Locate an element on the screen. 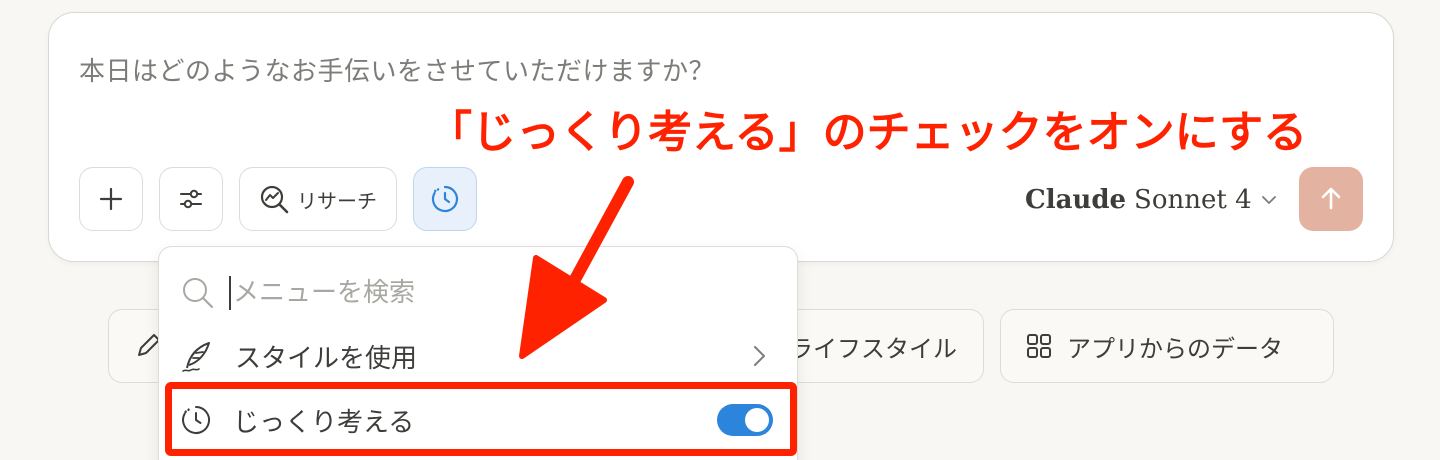 This screenshot has height=460, width=1440. annotation-arrow is located at coordinates (576, 267).